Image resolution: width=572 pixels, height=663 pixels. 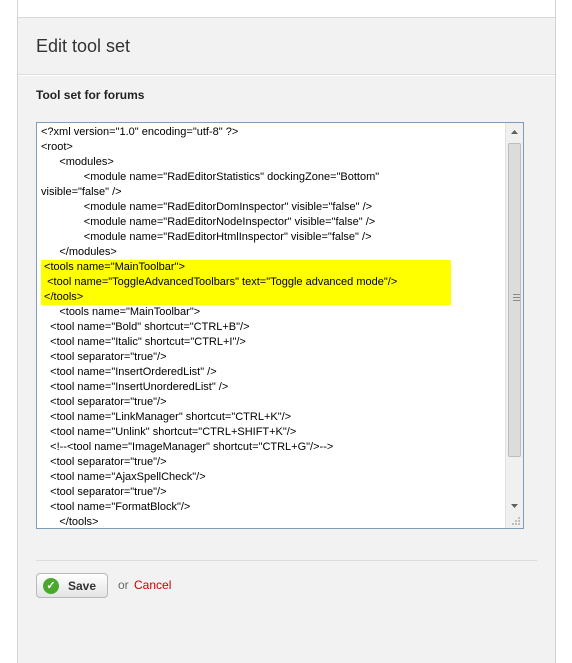 I want to click on code-line: <tool name="InsertOrderedList" />, so click(x=129, y=372).